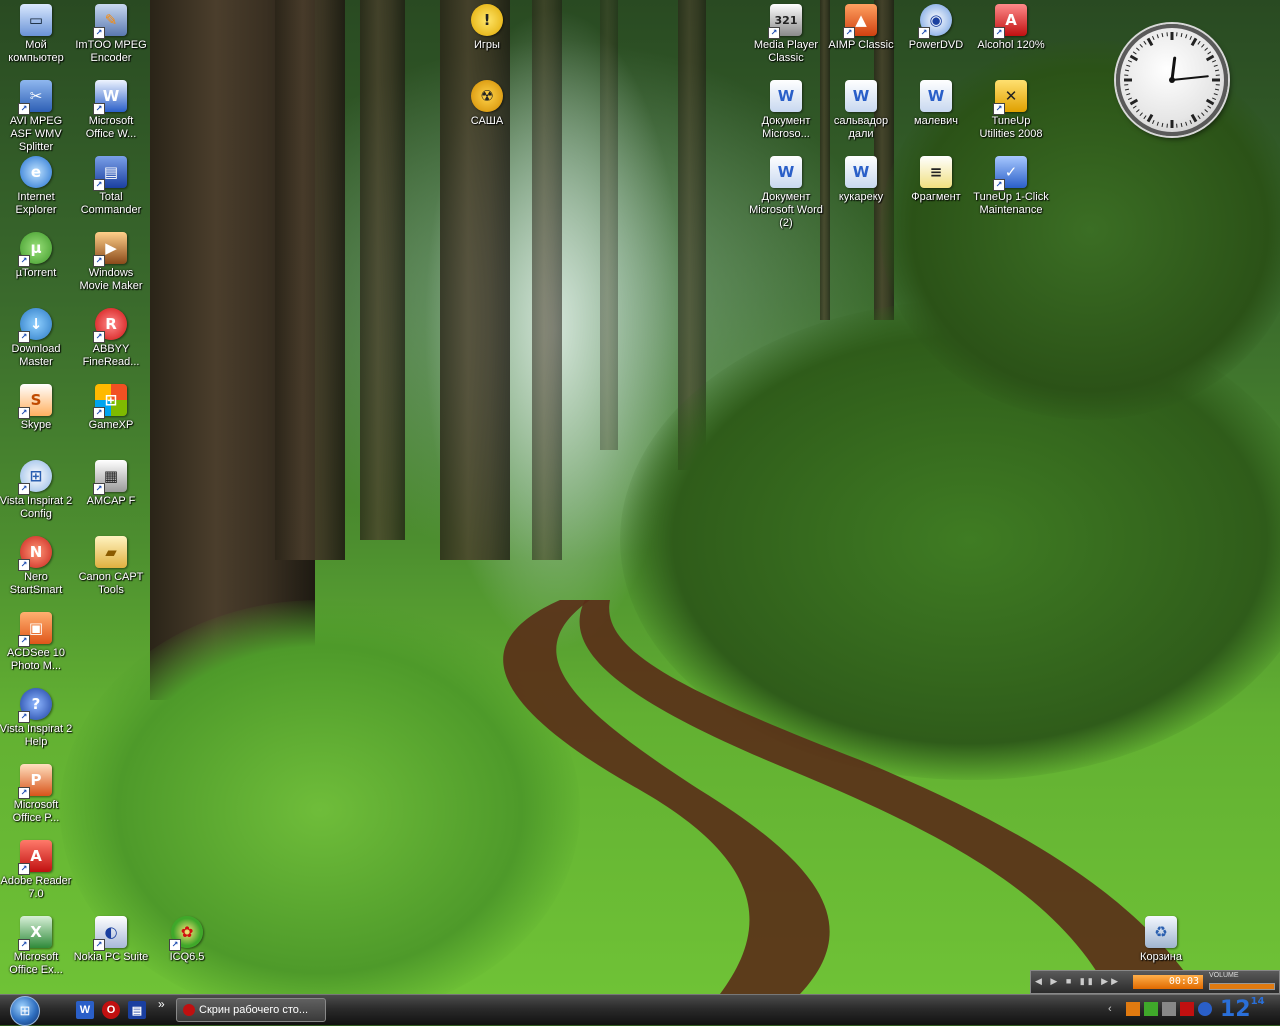 Image resolution: width=1280 pixels, height=1026 pixels. I want to click on desktop-icon-avi-splitter: ✂↗ AVI MPEG ASF WMV Splitter, so click(37, 117).